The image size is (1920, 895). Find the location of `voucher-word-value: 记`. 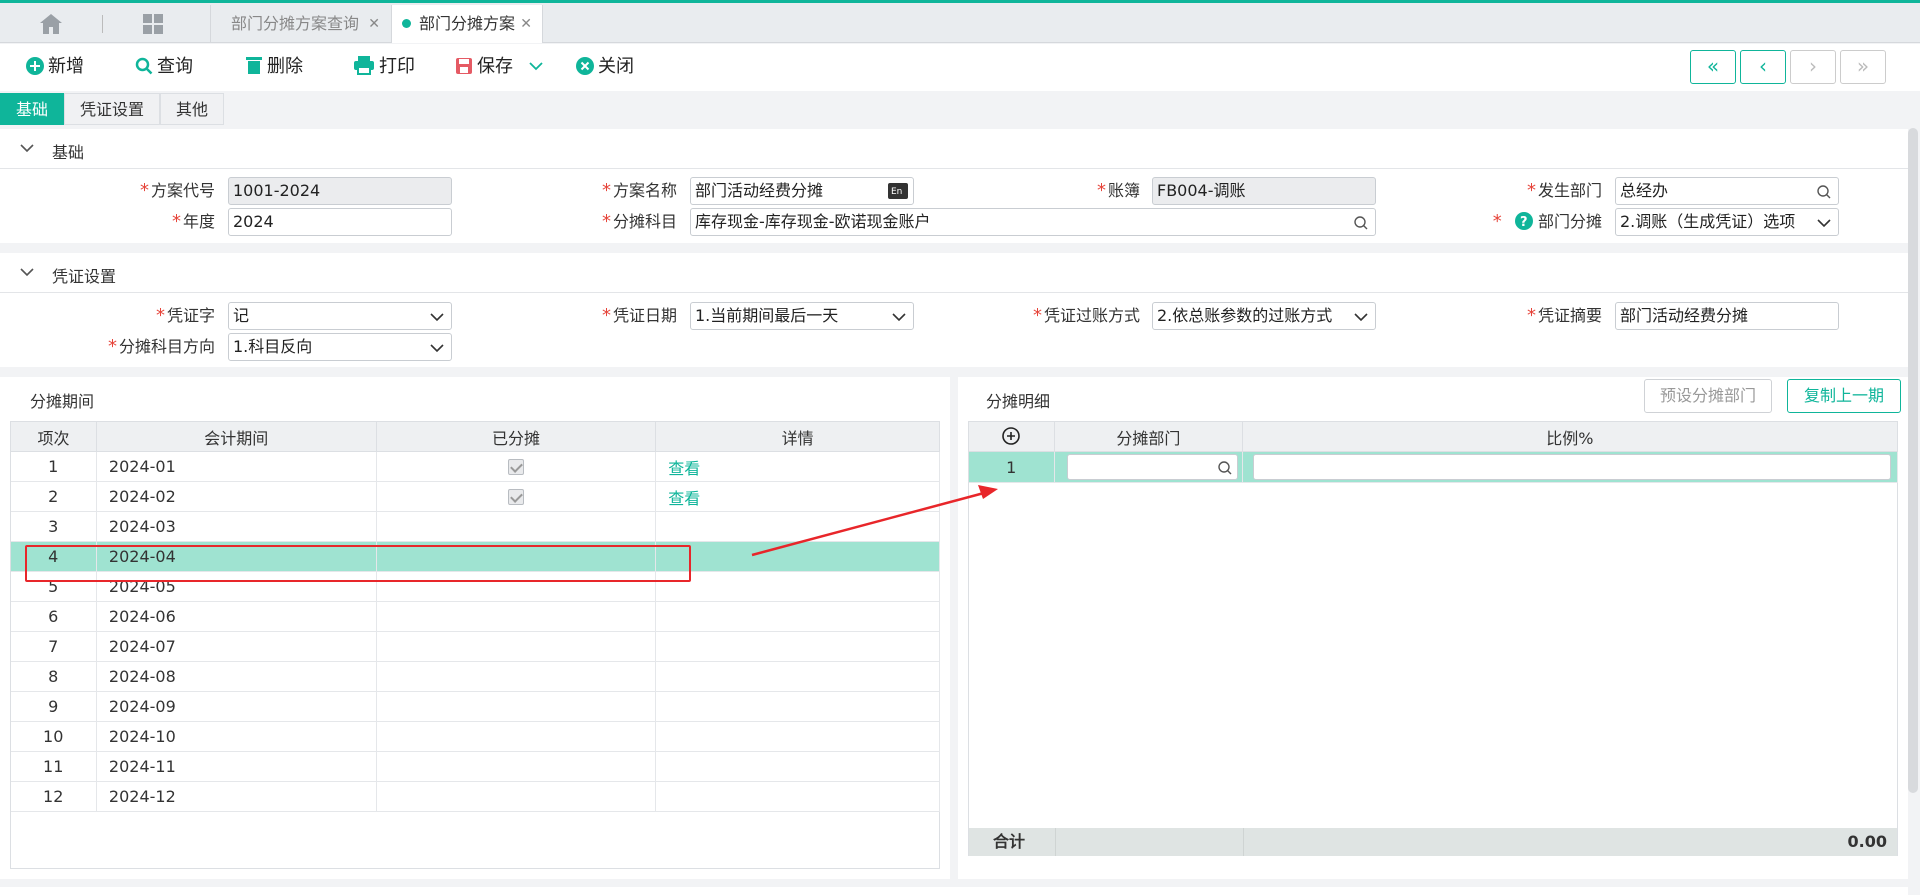

voucher-word-value: 记 is located at coordinates (241, 315).